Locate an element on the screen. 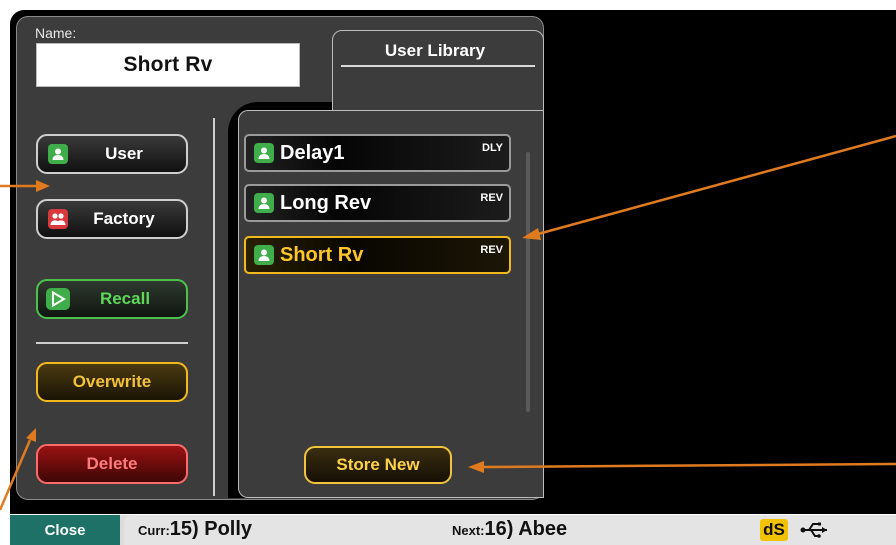  annotation-arrow-library-list is located at coordinates (716, 185).